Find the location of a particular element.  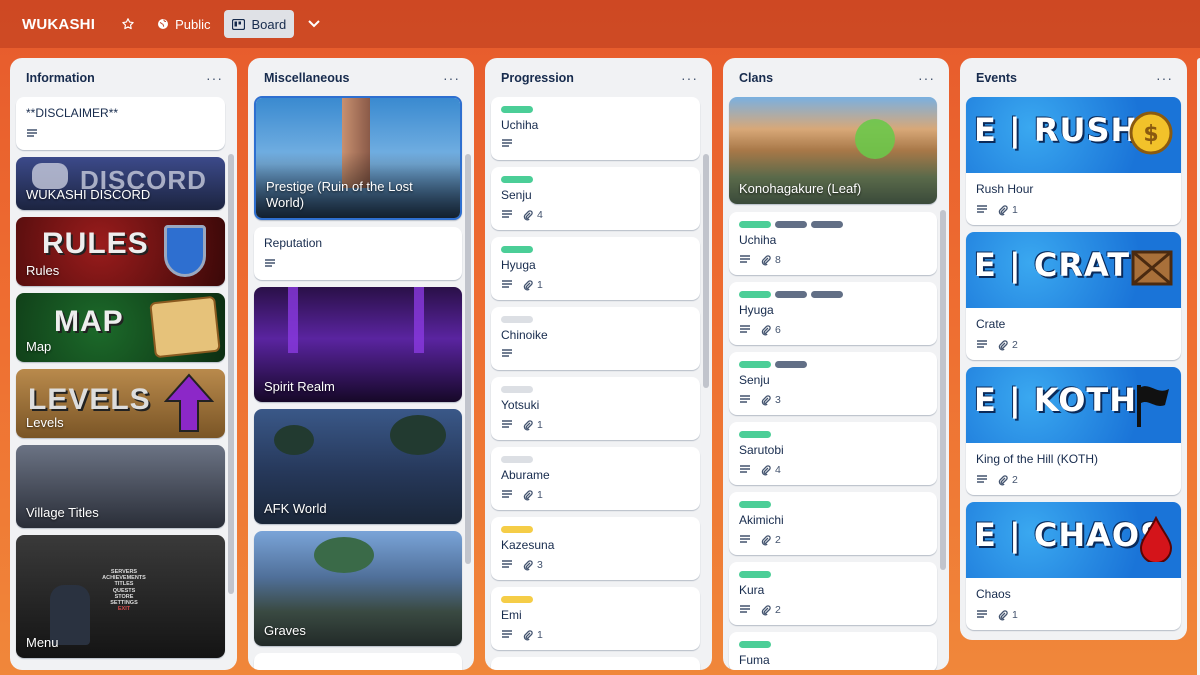

board-title: WUKASHI is located at coordinates (58, 24).